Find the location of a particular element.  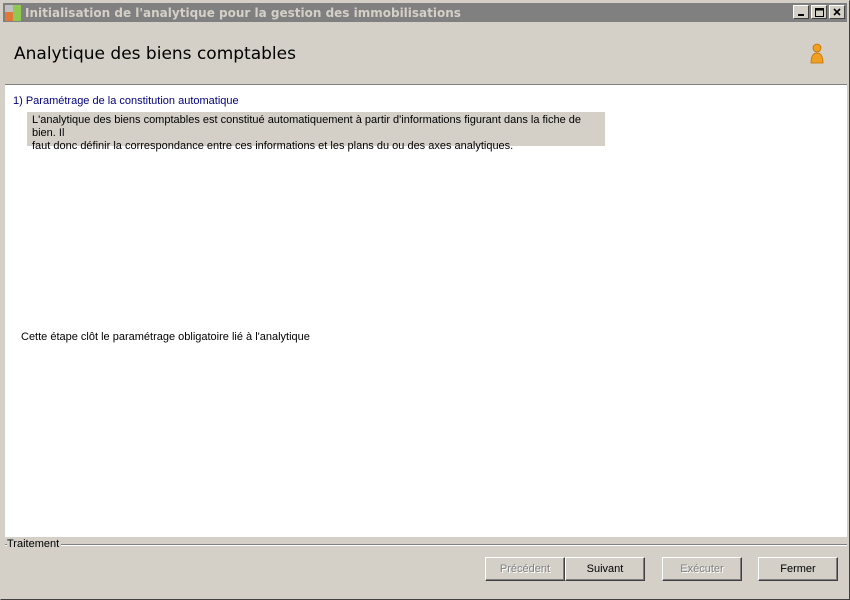

app-icon is located at coordinates (13, 12).